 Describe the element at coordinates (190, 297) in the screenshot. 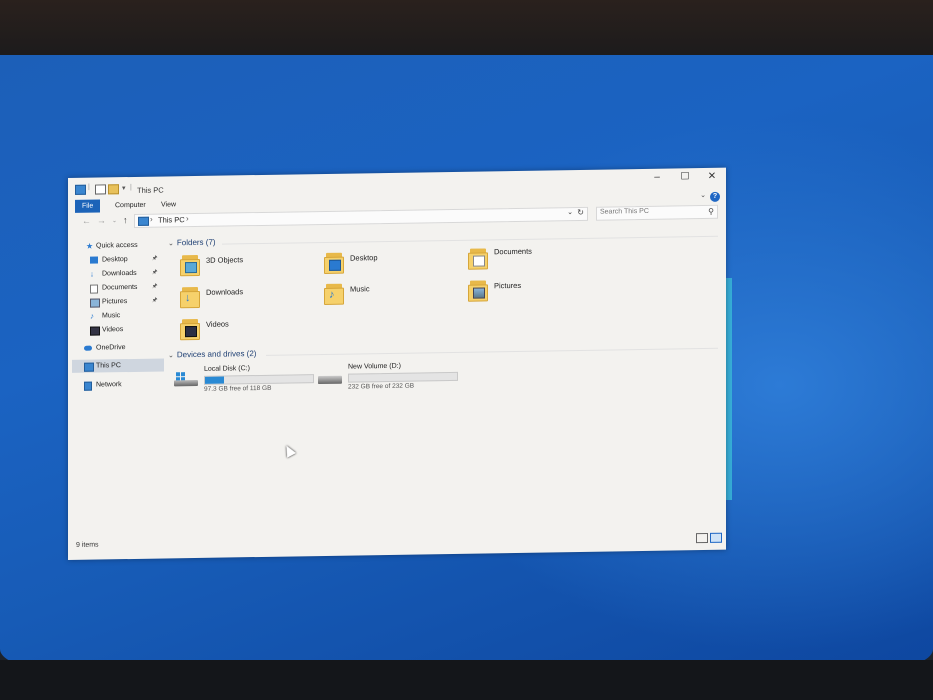

I see `downloads-folder-icon: ↓` at that location.